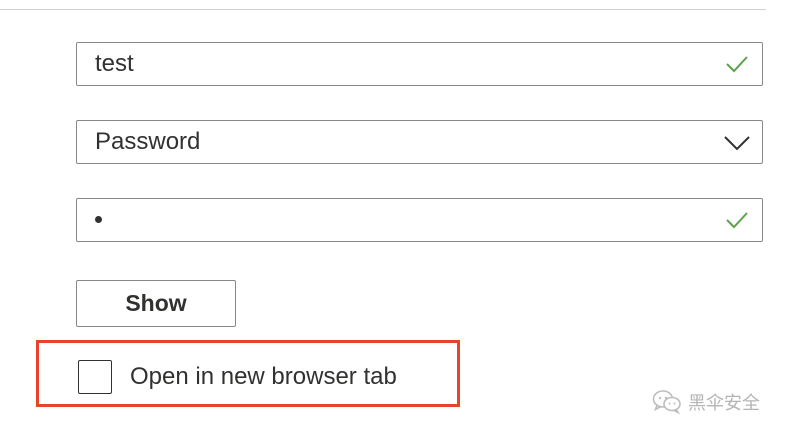 This screenshot has height=436, width=794. I want to click on watermark: 黑伞安全, so click(706, 402).